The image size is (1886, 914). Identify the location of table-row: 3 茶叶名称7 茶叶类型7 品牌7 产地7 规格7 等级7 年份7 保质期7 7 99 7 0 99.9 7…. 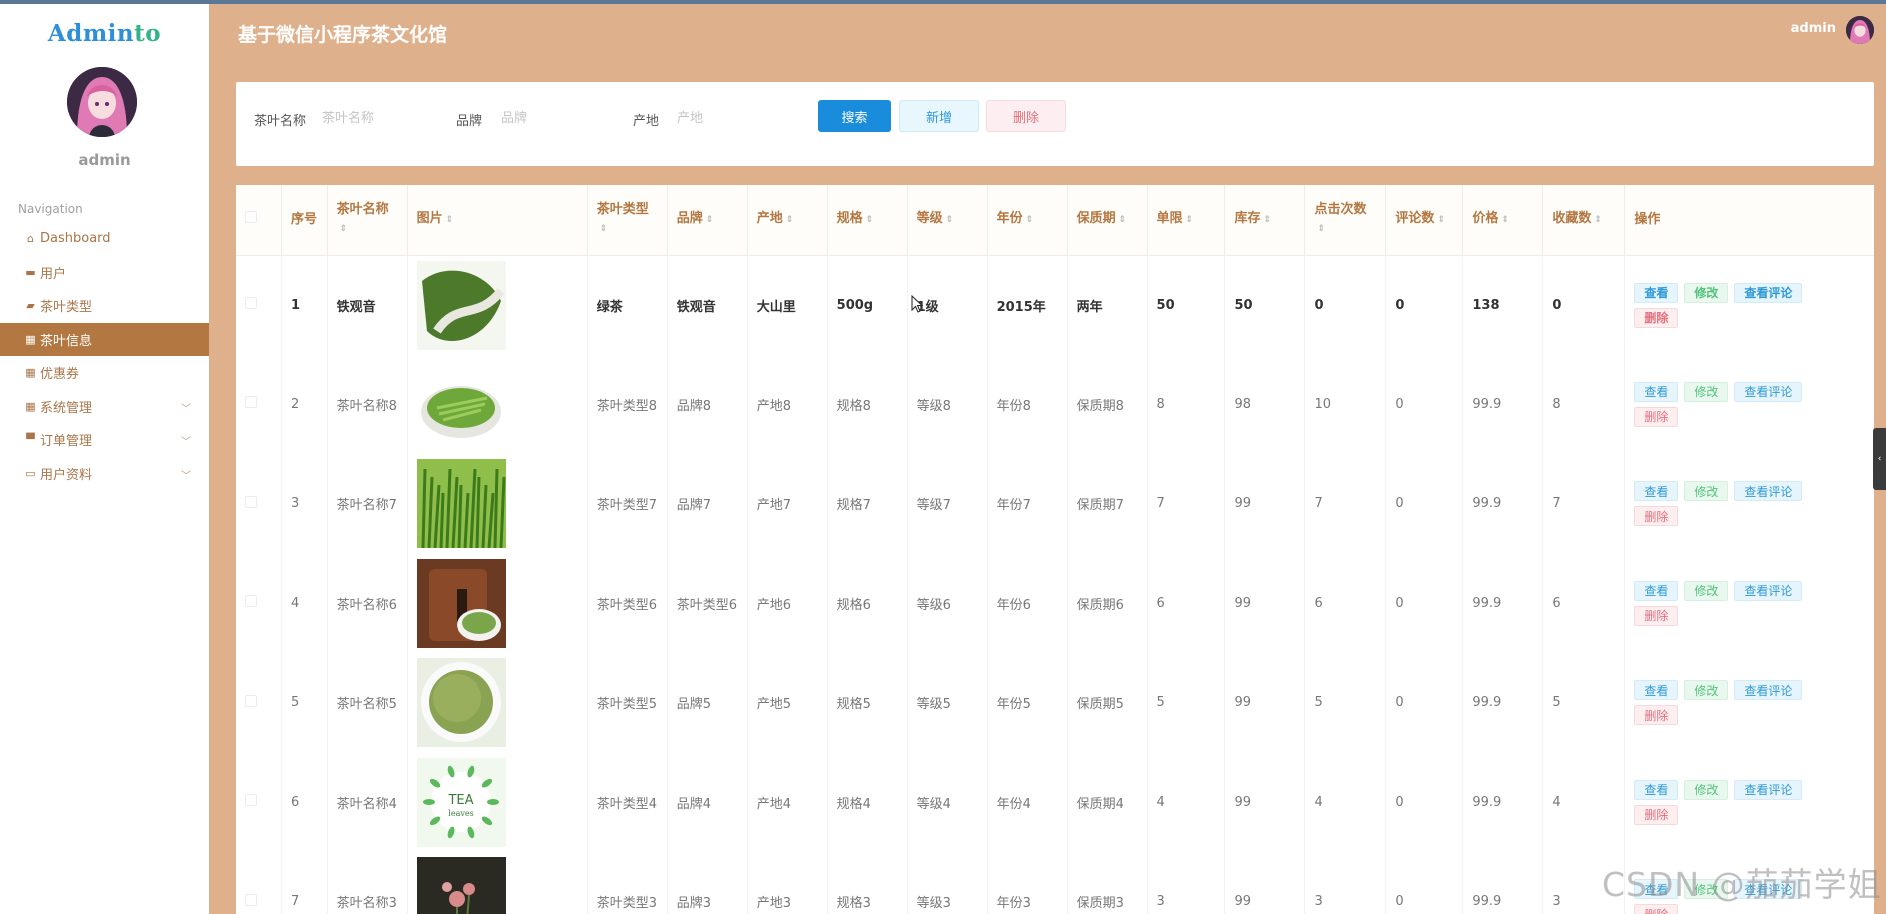
(1055, 504).